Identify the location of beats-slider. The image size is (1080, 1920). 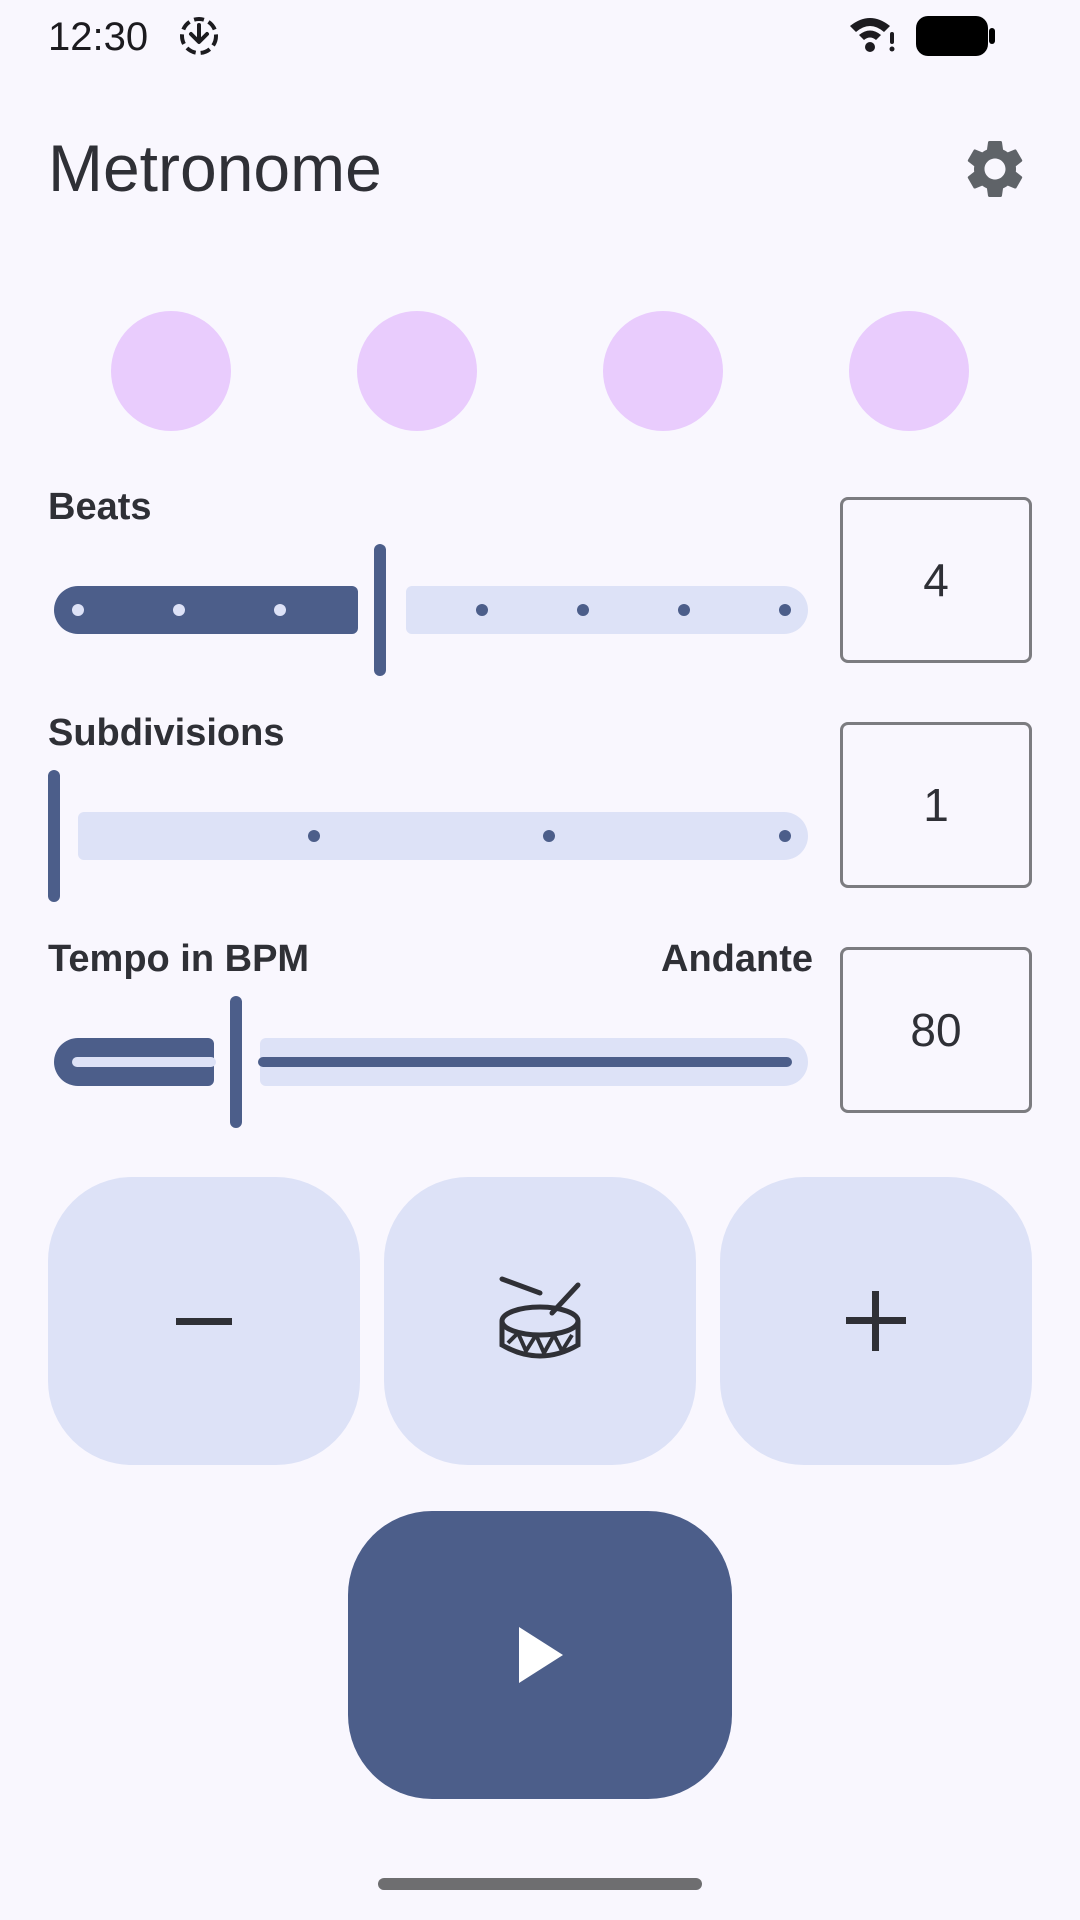
(430, 610).